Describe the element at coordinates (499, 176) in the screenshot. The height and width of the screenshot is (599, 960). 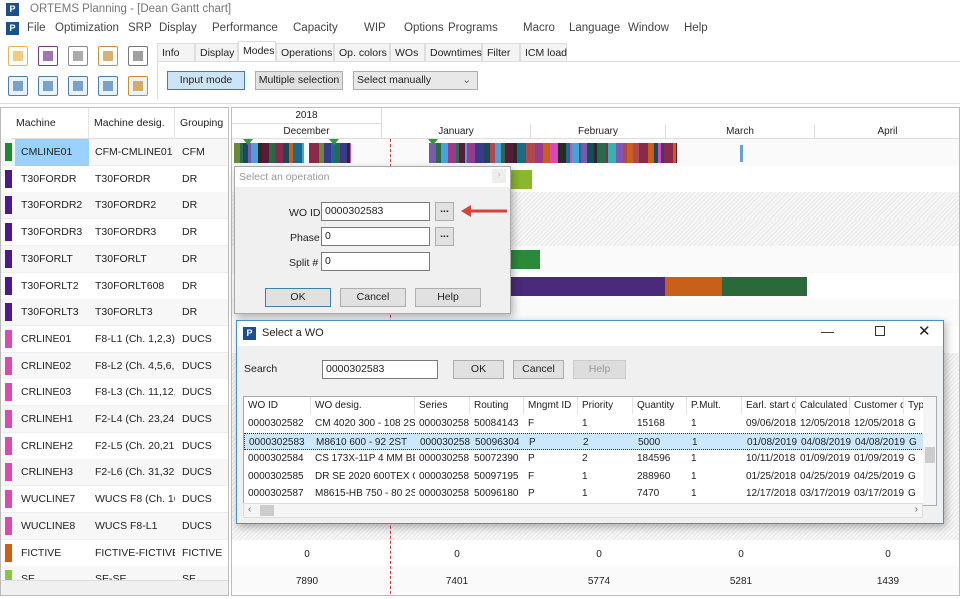
I see `close-icon: ›` at that location.